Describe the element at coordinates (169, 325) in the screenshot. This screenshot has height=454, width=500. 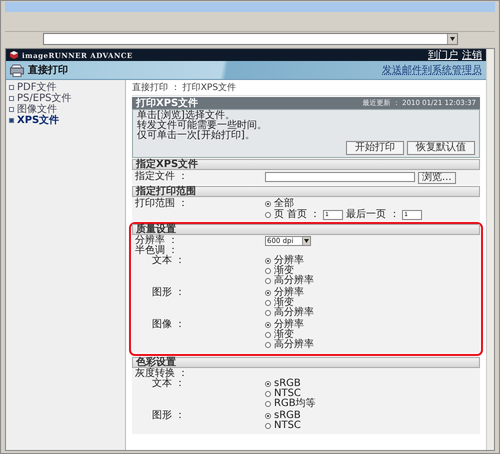
I see `group-label: 图像 ：` at that location.